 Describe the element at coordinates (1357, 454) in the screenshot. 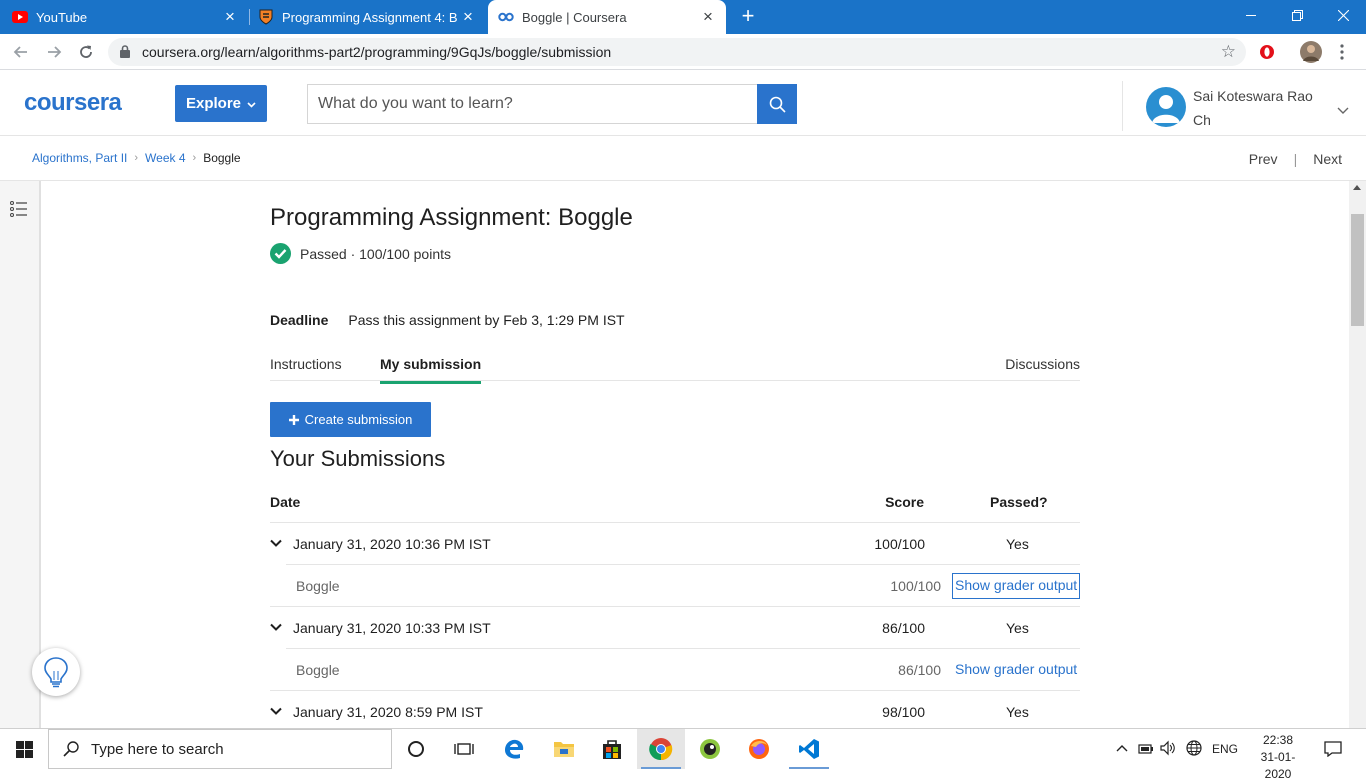

I see `vertical-scrollbar` at that location.